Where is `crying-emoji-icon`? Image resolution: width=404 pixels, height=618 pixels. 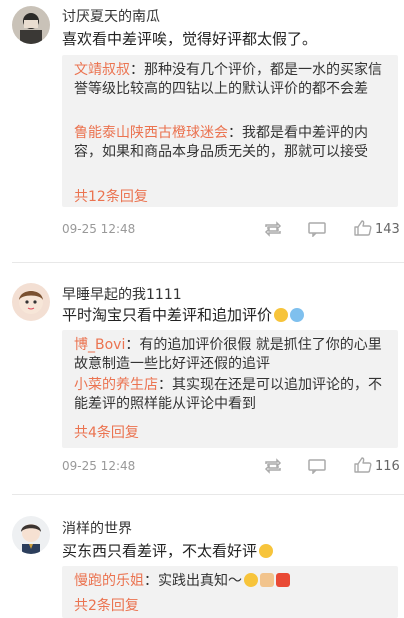
crying-emoji-icon is located at coordinates (297, 315).